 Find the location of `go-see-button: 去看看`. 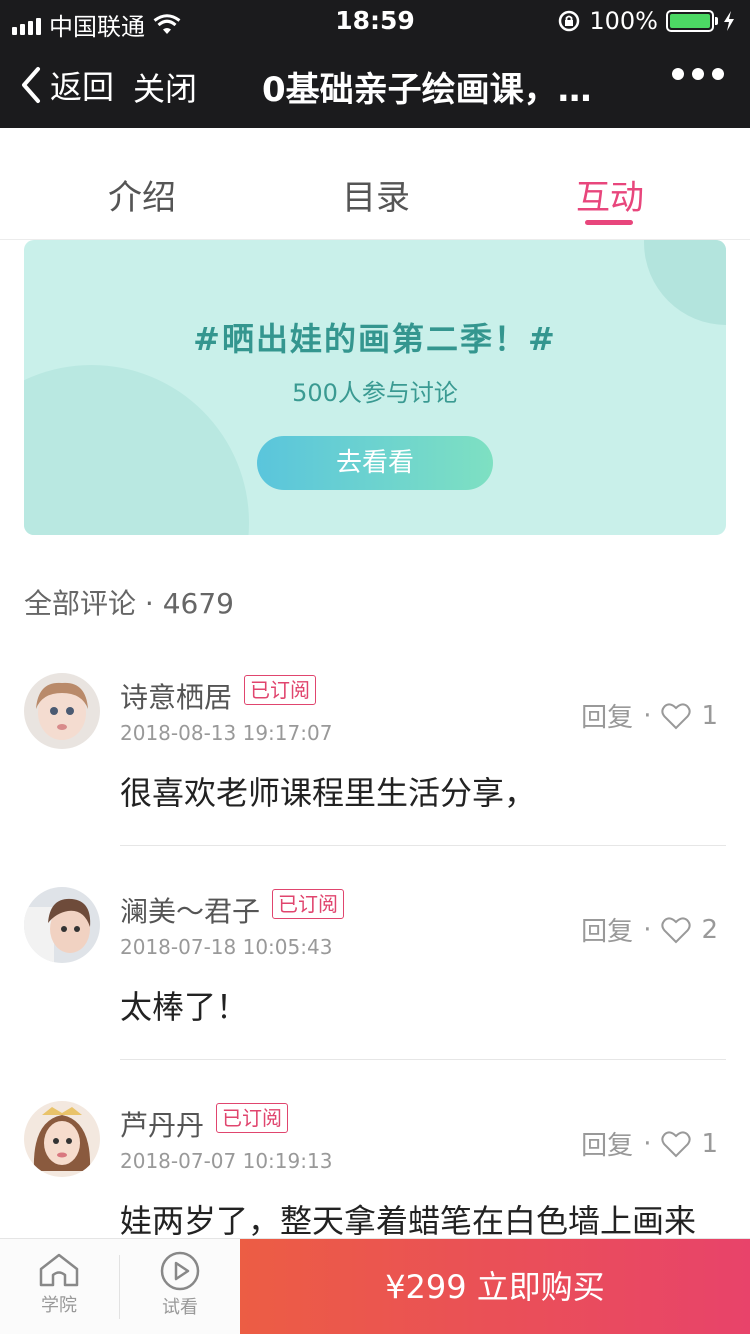

go-see-button: 去看看 is located at coordinates (375, 463).